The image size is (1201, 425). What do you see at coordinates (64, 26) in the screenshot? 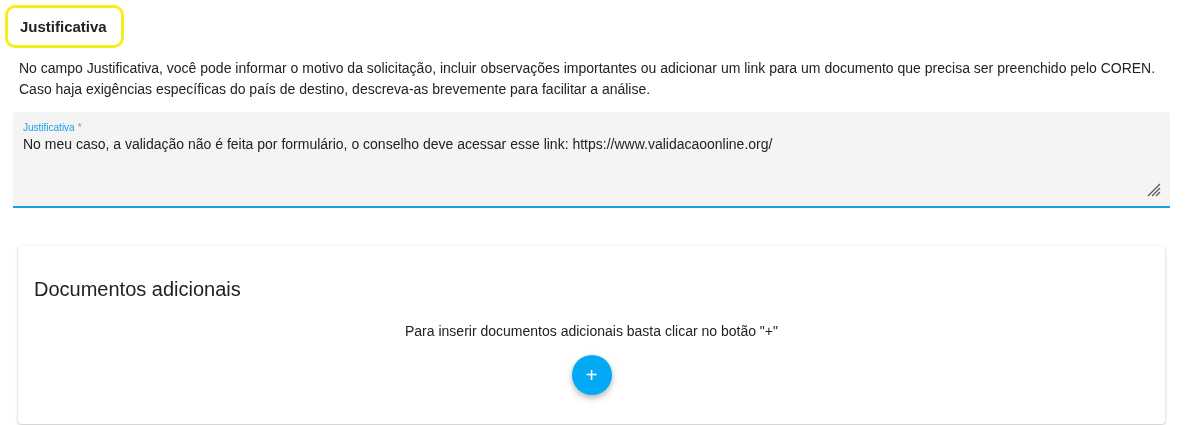
I see `section-heading: Justificativa` at bounding box center [64, 26].